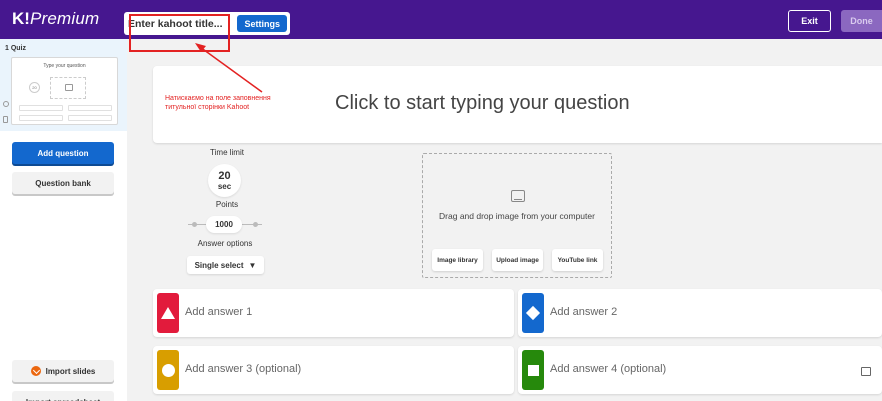 This screenshot has height=401, width=882. Describe the element at coordinates (207, 107) in the screenshot. I see `annotation-line-2: титульної сторінки Kahoot` at that location.